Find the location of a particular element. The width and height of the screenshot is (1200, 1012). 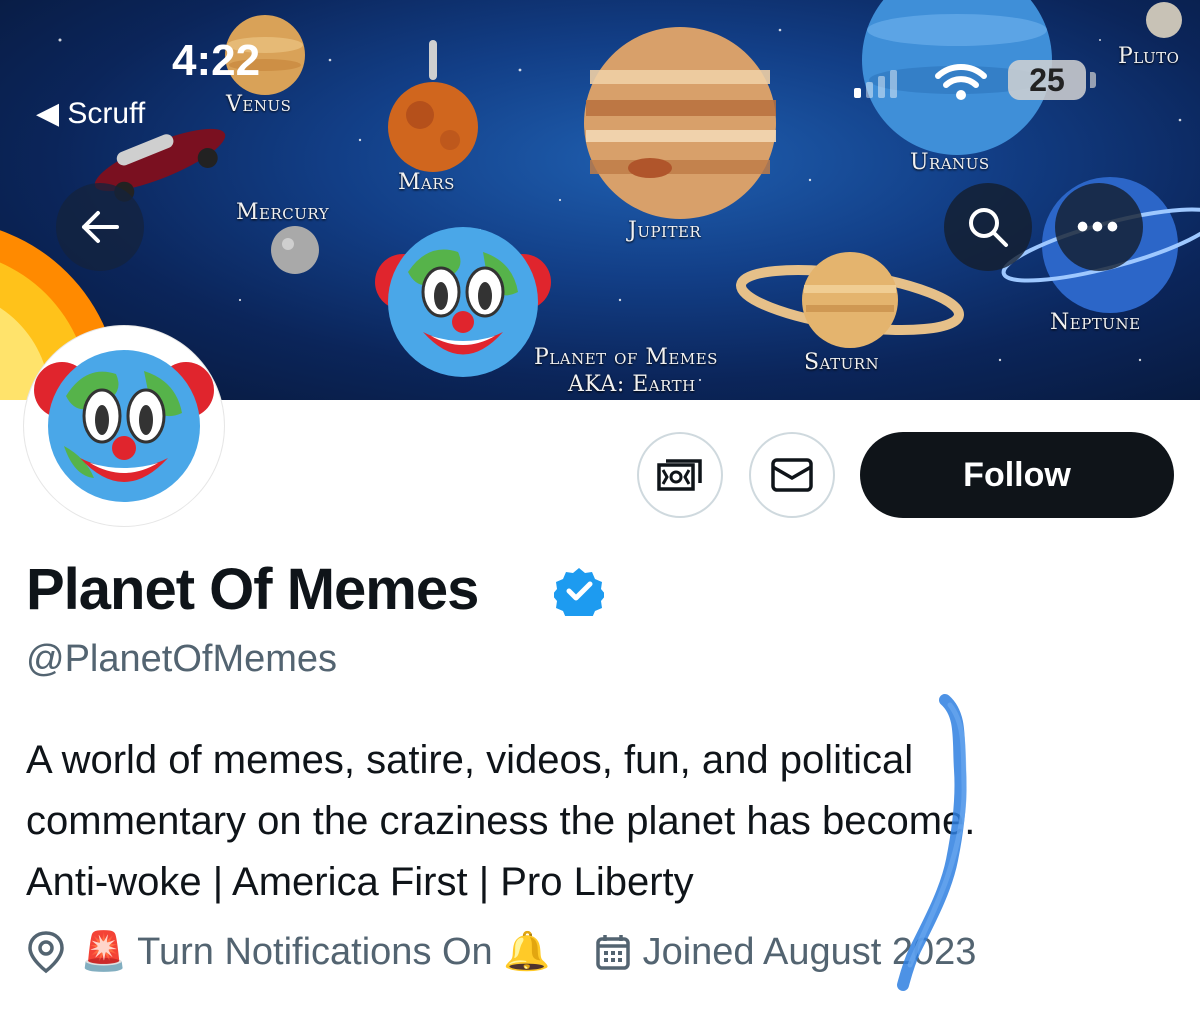

verified-badge-icon is located at coordinates (579, 591).